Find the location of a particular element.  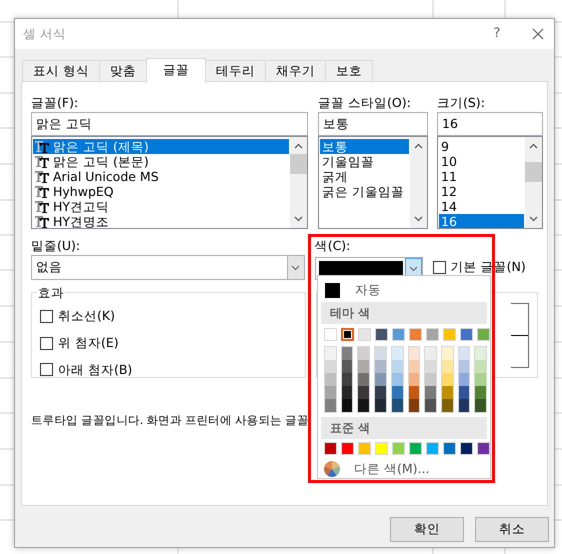

list-item: 11 is located at coordinates (481, 176).